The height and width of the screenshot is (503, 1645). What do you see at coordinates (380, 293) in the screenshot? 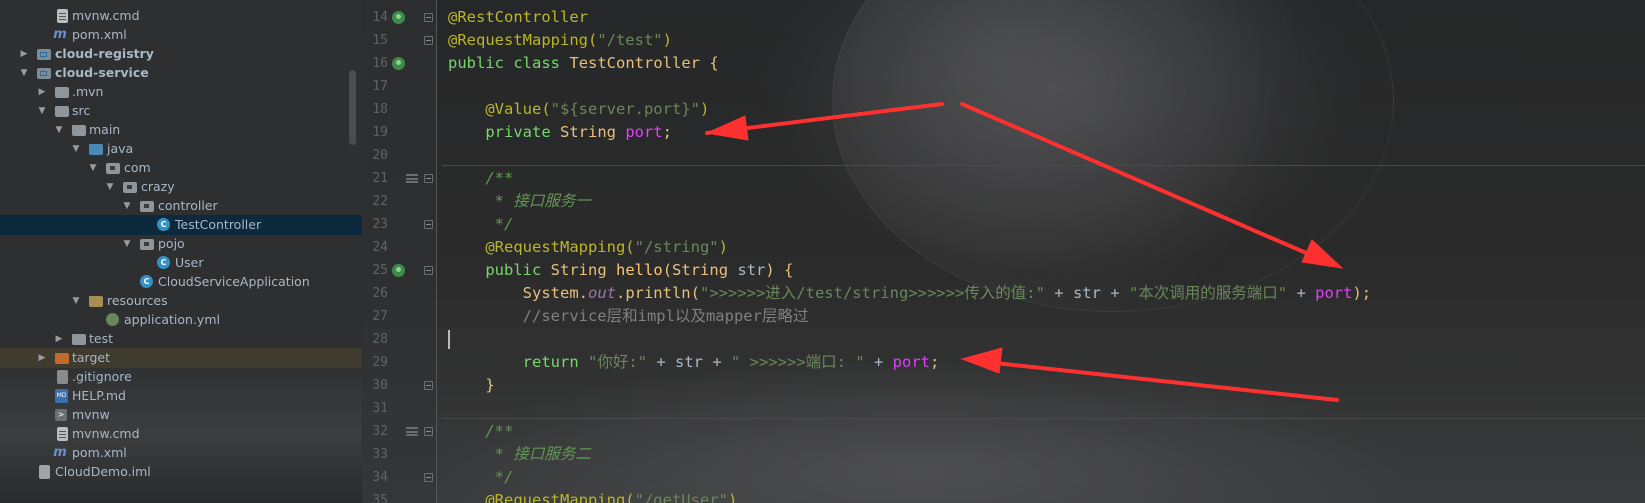
I see `line-number: 26` at bounding box center [380, 293].